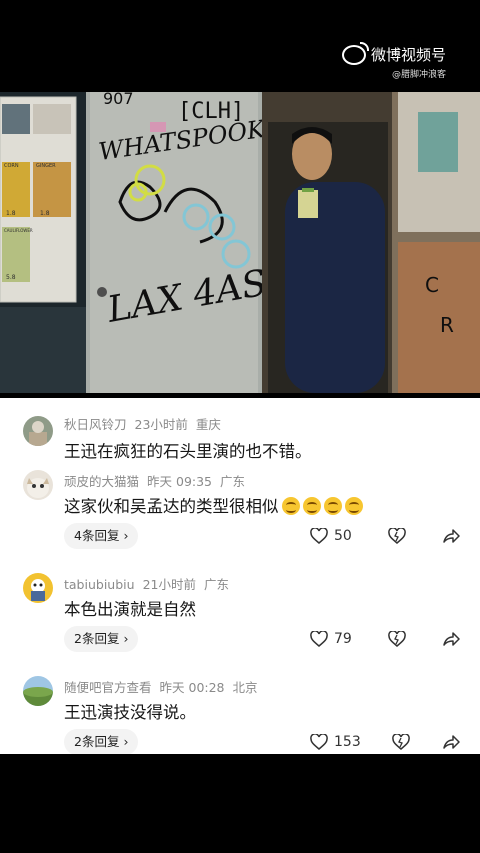 The height and width of the screenshot is (853, 480). What do you see at coordinates (180, 481) in the screenshot?
I see `comment-time: 昨天 09:35` at bounding box center [180, 481].